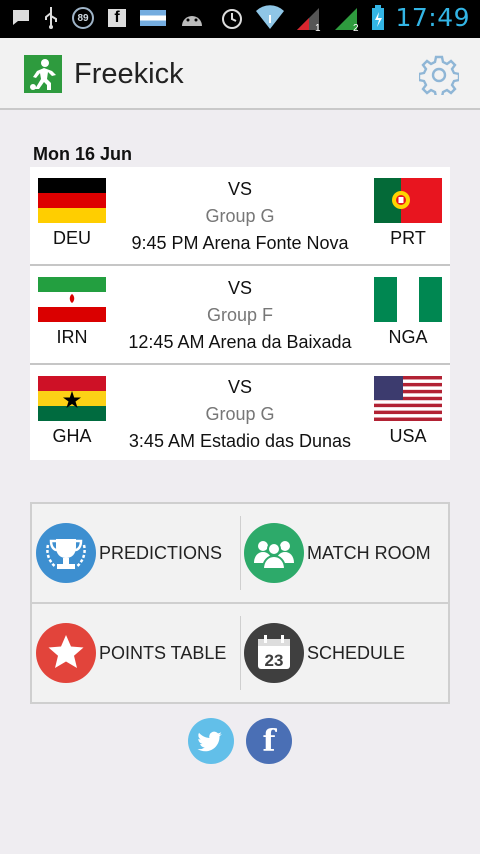 The width and height of the screenshot is (480, 854). What do you see at coordinates (129, 74) in the screenshot?
I see `app-title: Freekick` at bounding box center [129, 74].